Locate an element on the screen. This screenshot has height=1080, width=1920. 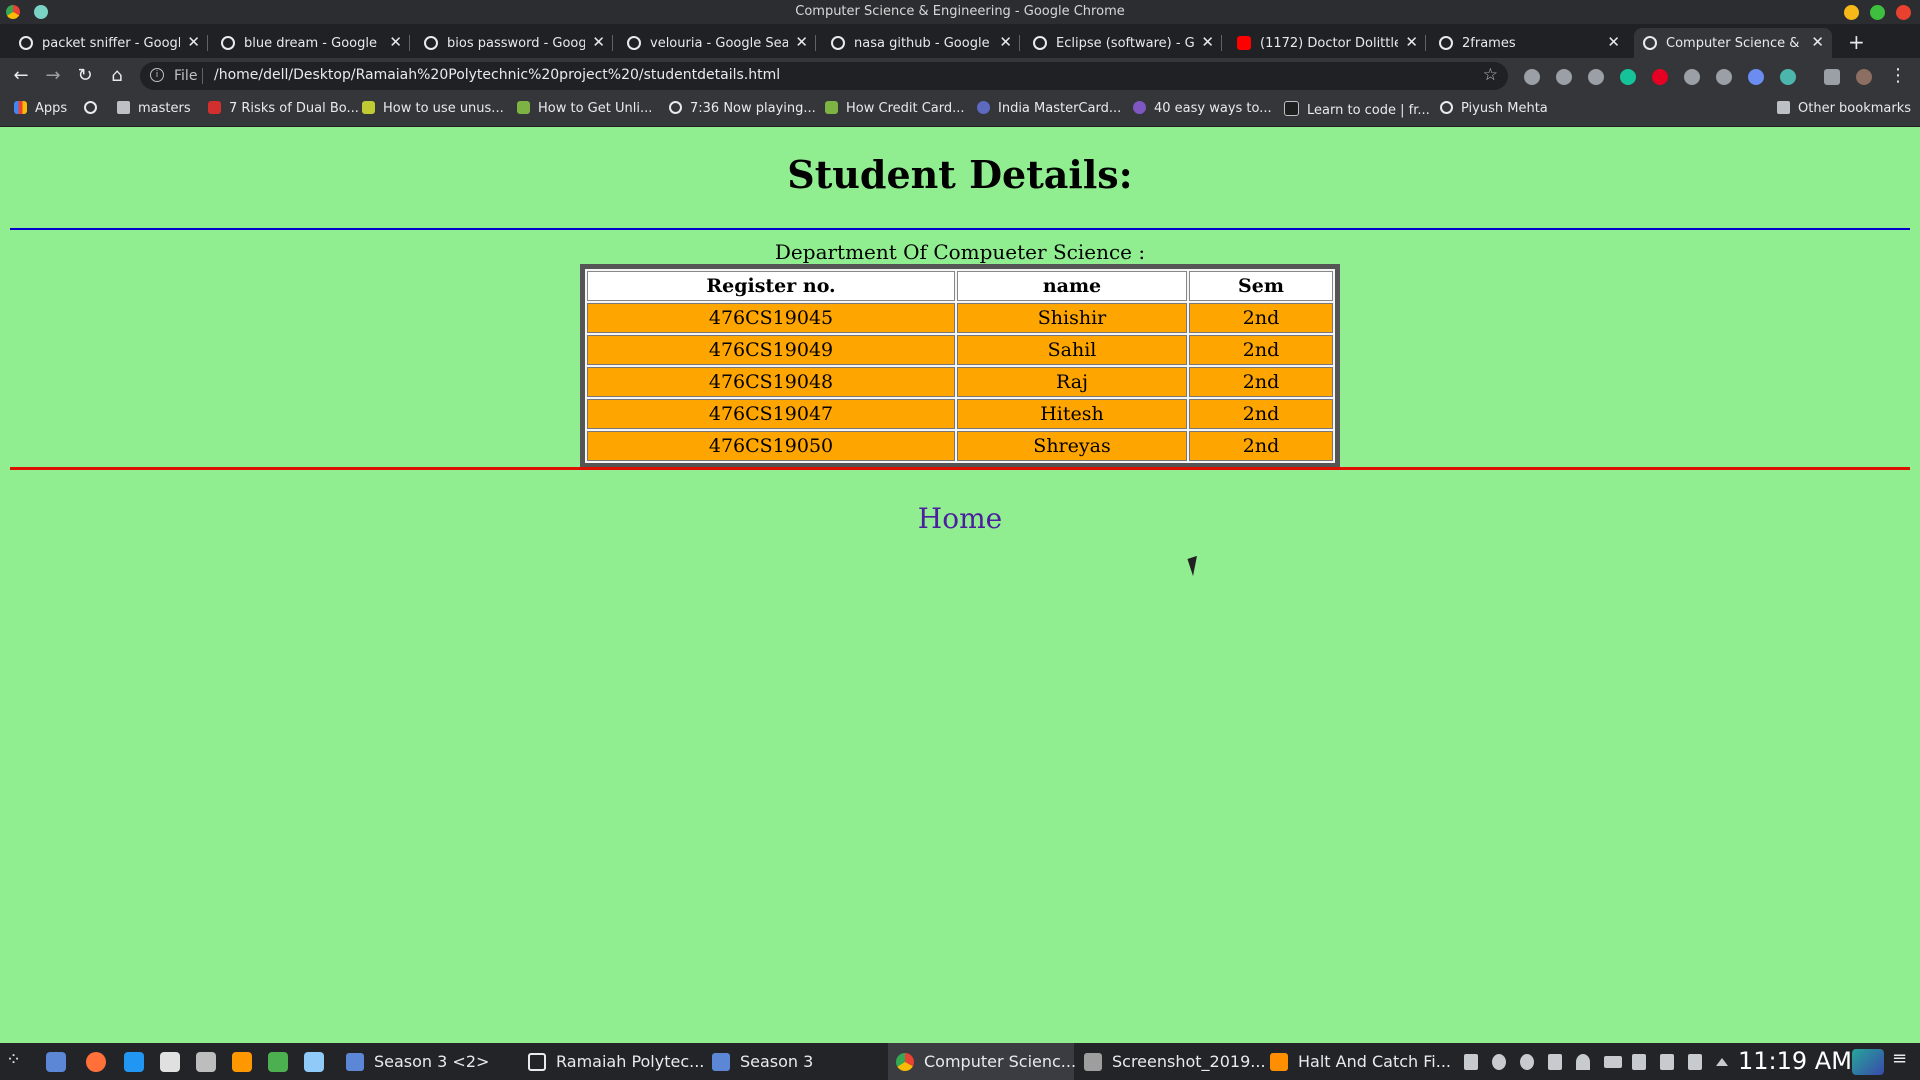
reload-button: ↻ is located at coordinates (85, 76).